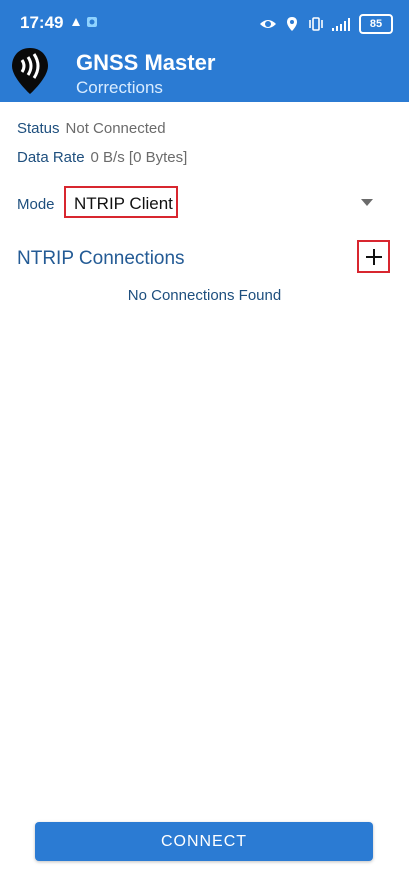 The width and height of the screenshot is (409, 884). What do you see at coordinates (316, 24) in the screenshot?
I see `vibrate-icon` at bounding box center [316, 24].